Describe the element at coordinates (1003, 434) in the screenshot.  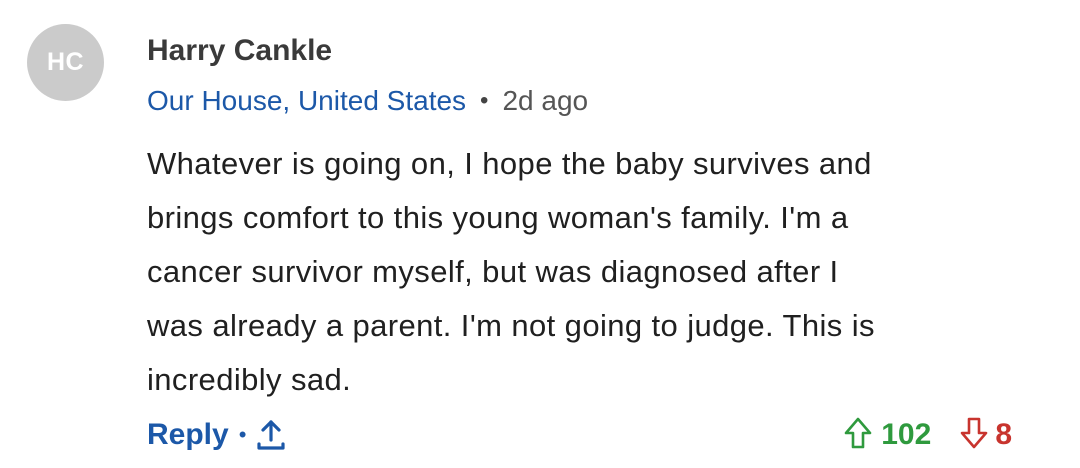
I see `downvote-count: 8` at that location.